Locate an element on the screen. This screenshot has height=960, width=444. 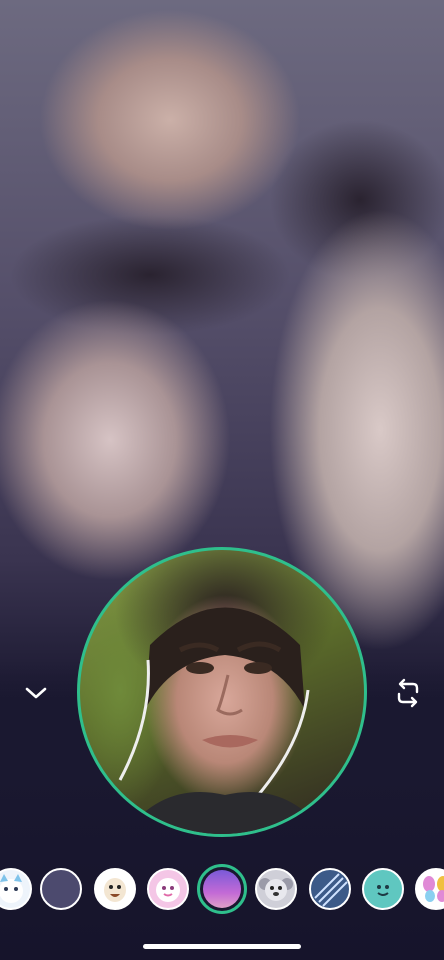
flip-camera-button is located at coordinates (408, 693).